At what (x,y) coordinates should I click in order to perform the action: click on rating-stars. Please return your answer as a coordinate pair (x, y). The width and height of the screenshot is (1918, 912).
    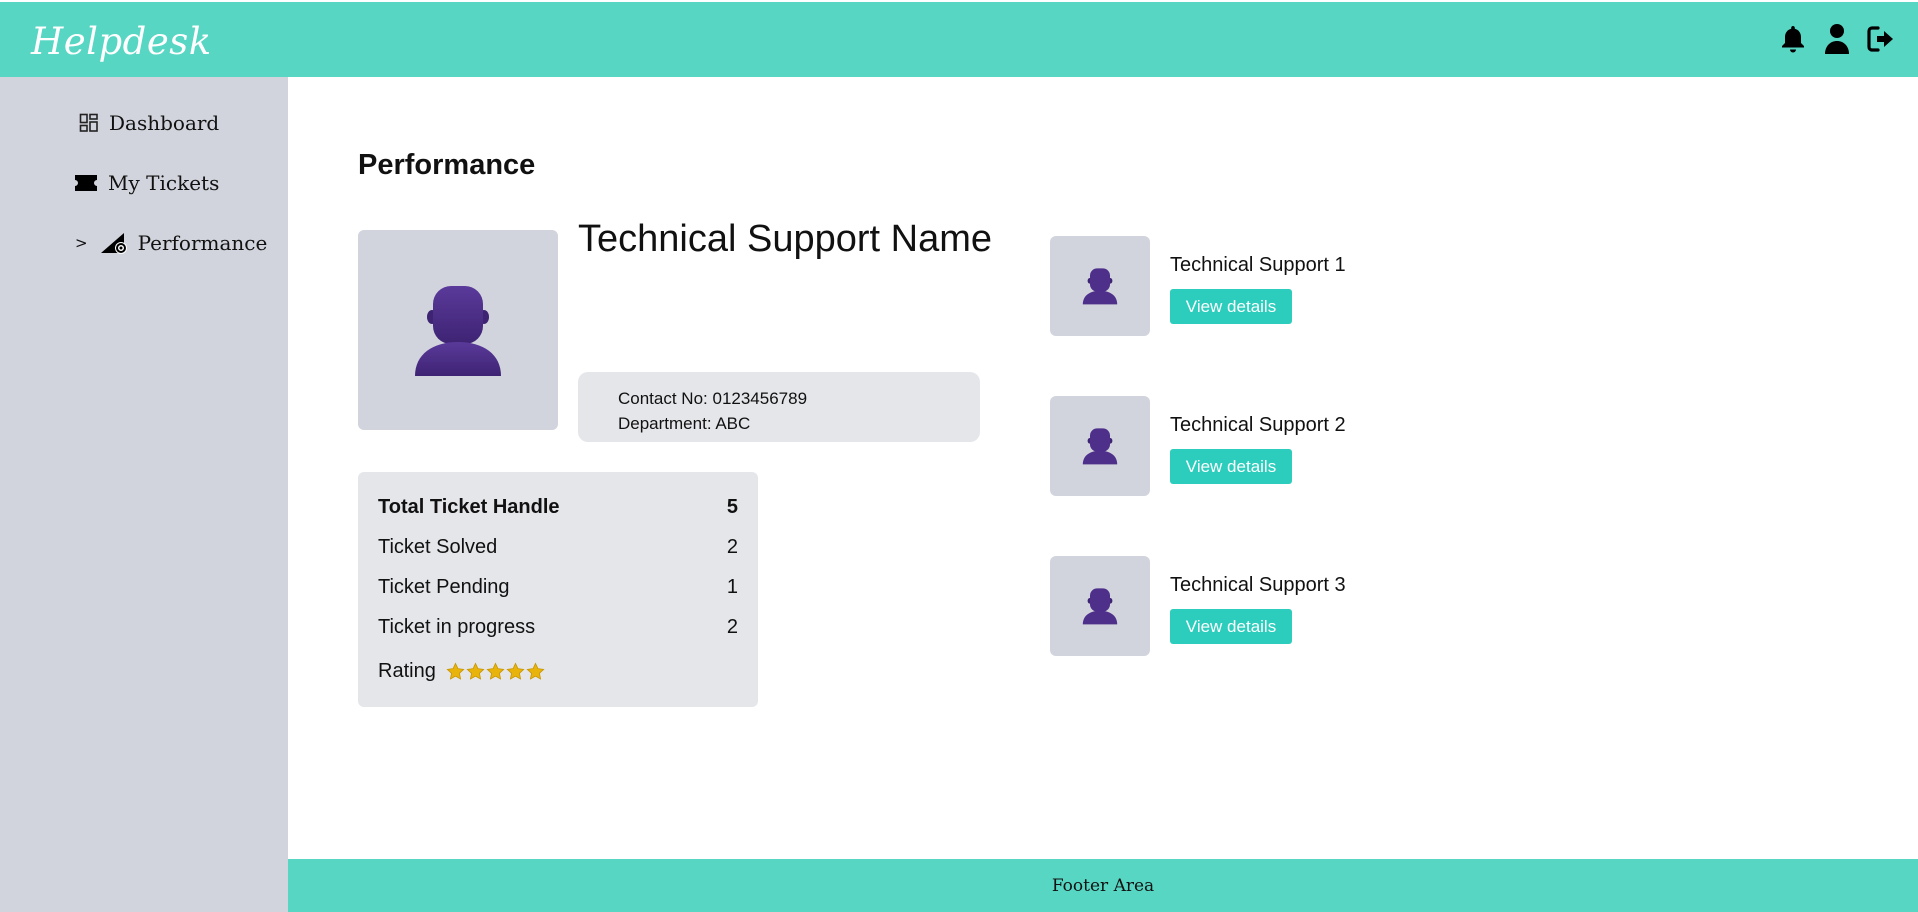
    Looking at the image, I should click on (495, 671).